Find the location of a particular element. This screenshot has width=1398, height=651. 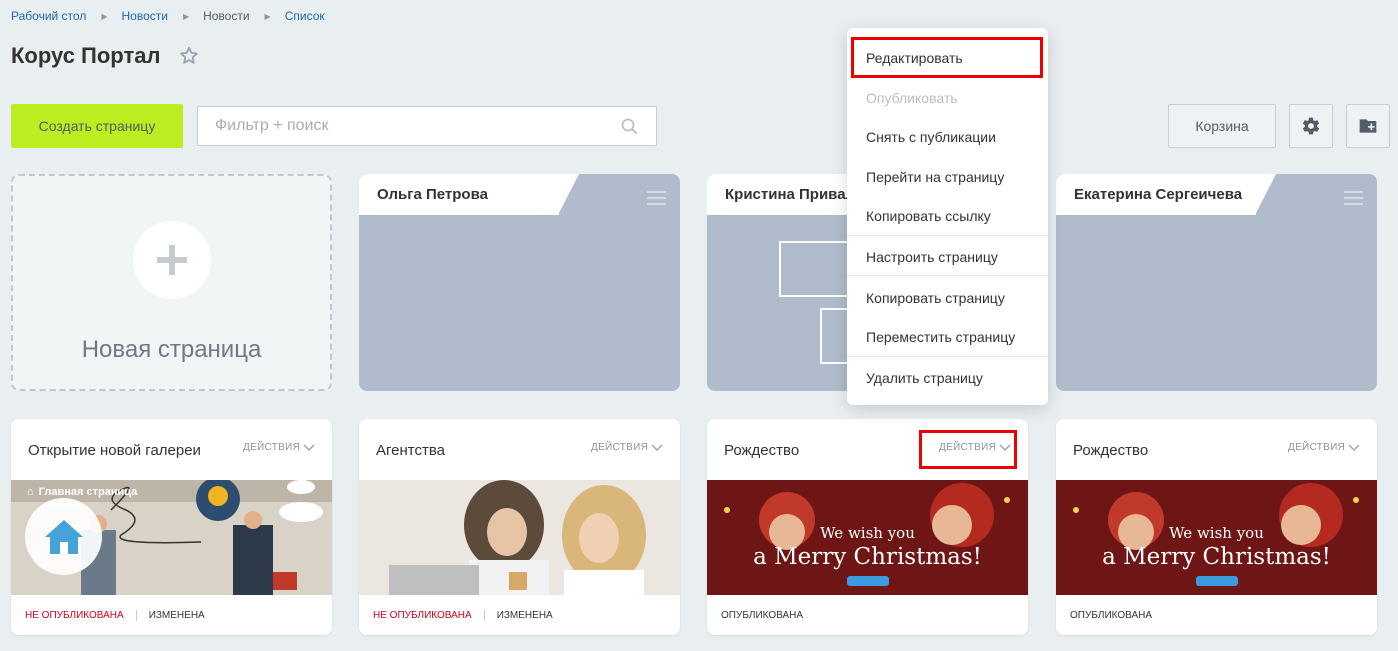

card-overlay-label: Главная страница is located at coordinates (88, 492).